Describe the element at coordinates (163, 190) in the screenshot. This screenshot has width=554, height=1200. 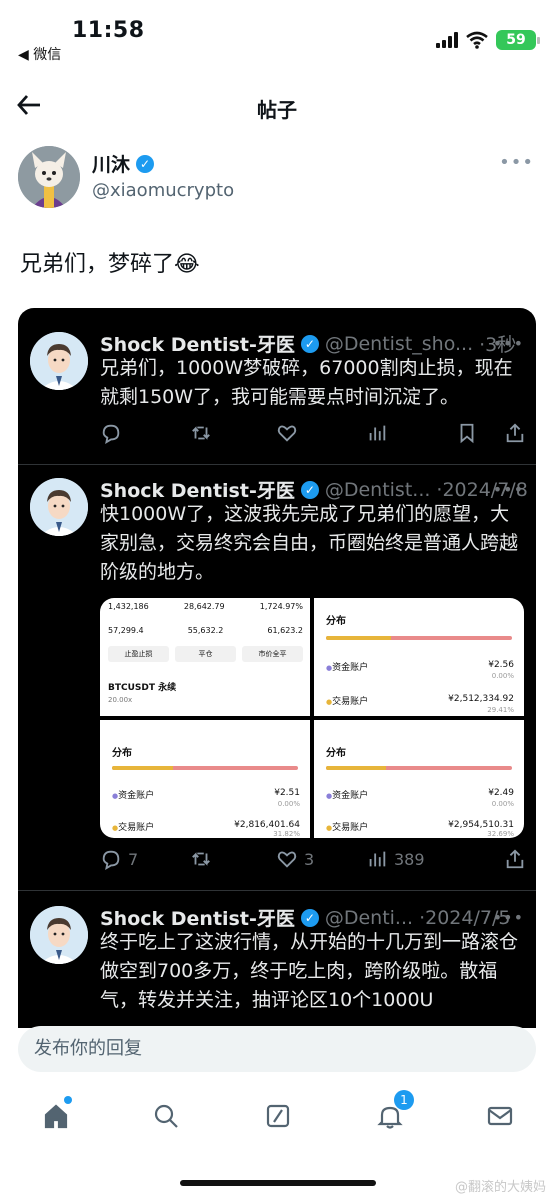
I see `author-handle: @xiaomucrypto` at that location.